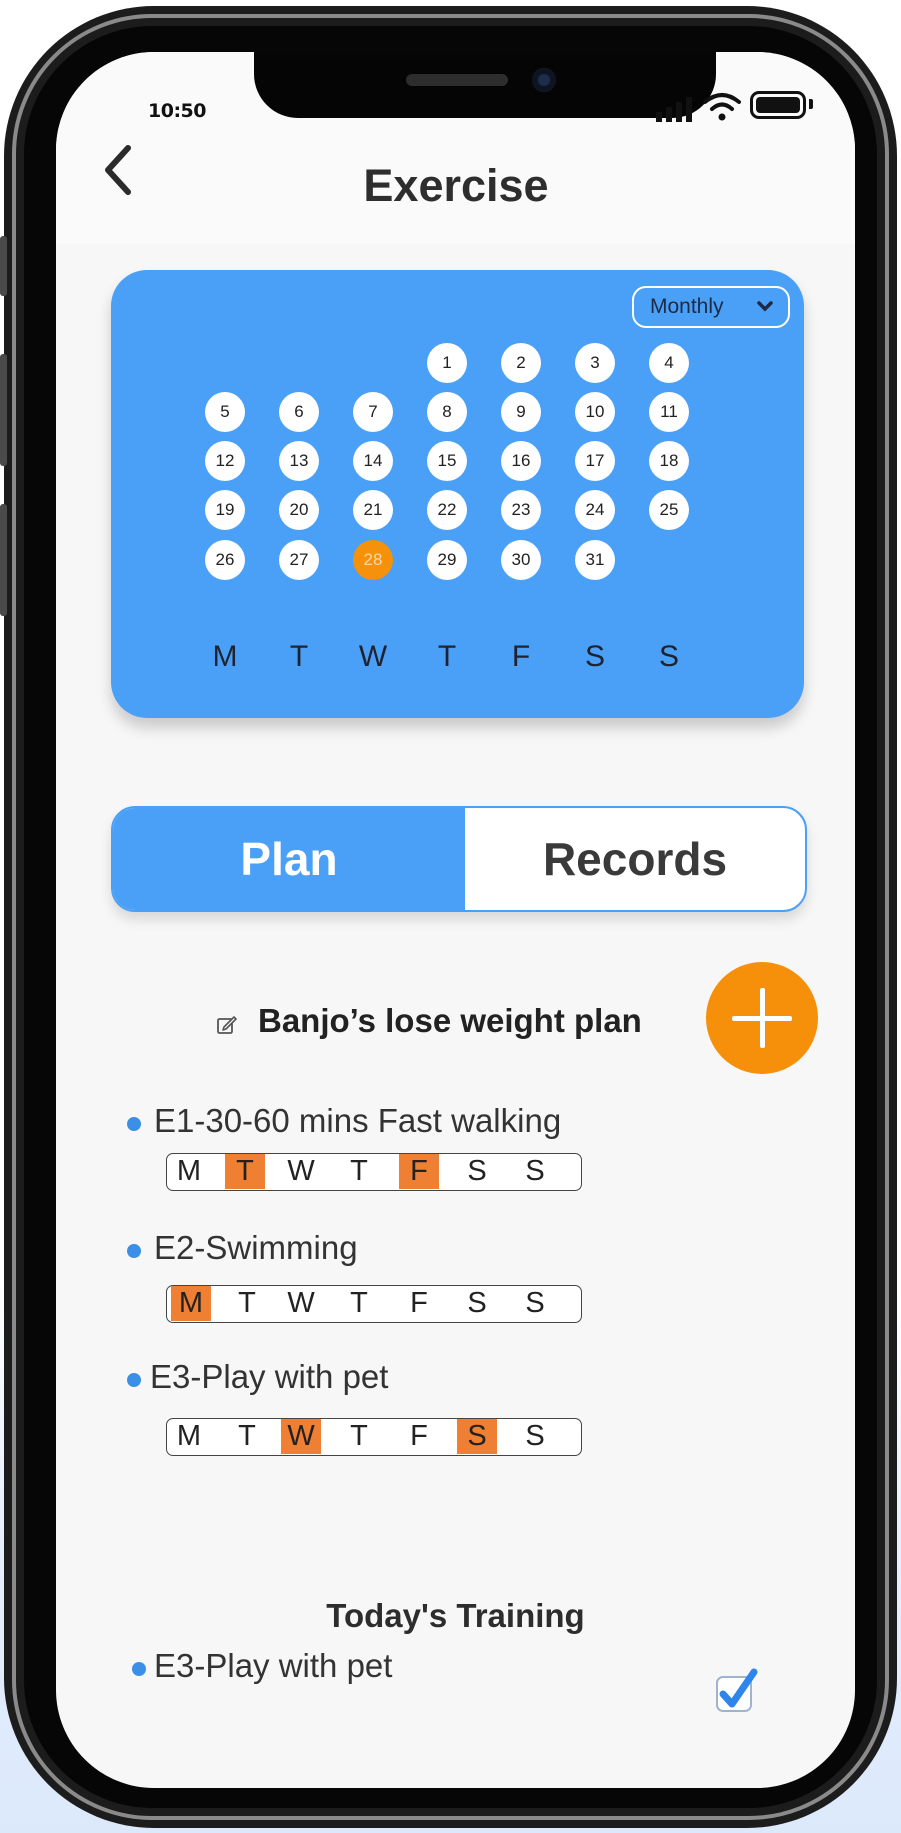 The height and width of the screenshot is (1833, 901). I want to click on calendar-day: 1, so click(447, 363).